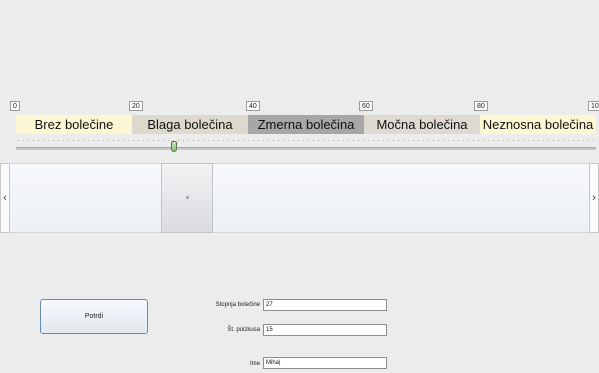 This screenshot has height=373, width=599. Describe the element at coordinates (538, 124) in the screenshot. I see `category-unbearable-pain: Neznosna bolečina` at that location.